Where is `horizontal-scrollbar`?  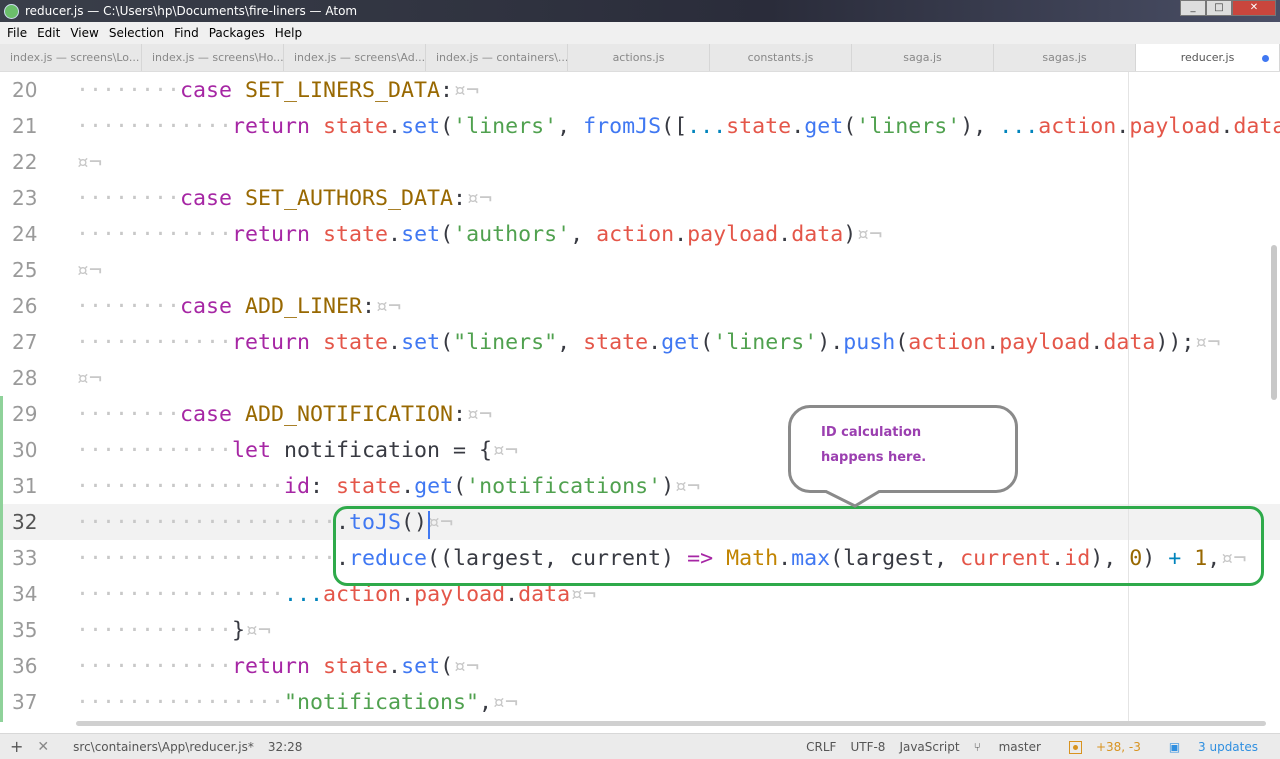 horizontal-scrollbar is located at coordinates (671, 723).